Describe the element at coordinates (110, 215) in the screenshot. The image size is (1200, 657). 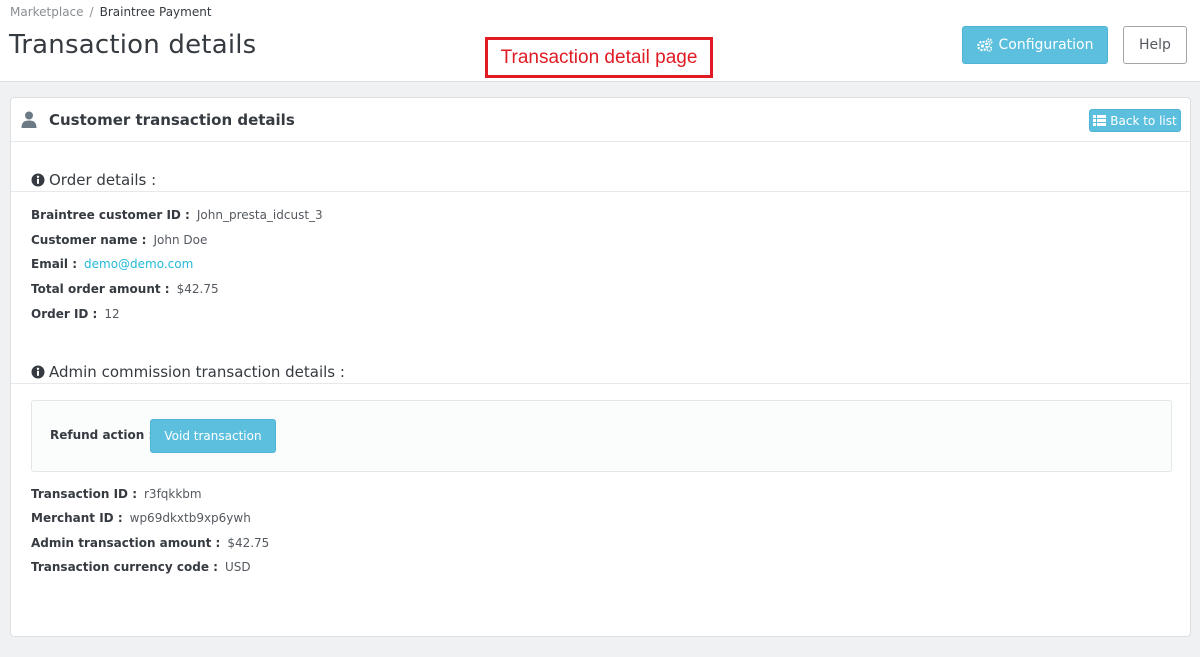
I see `field-label: Braintree customer ID :` at that location.